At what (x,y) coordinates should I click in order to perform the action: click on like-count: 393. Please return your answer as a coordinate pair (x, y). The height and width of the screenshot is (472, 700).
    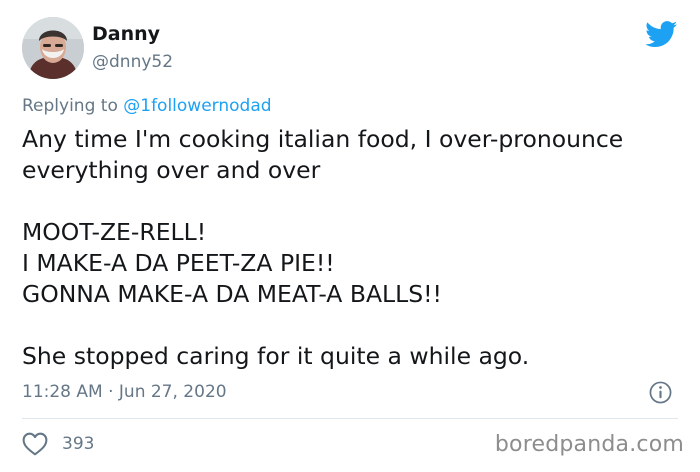
    Looking at the image, I should click on (78, 444).